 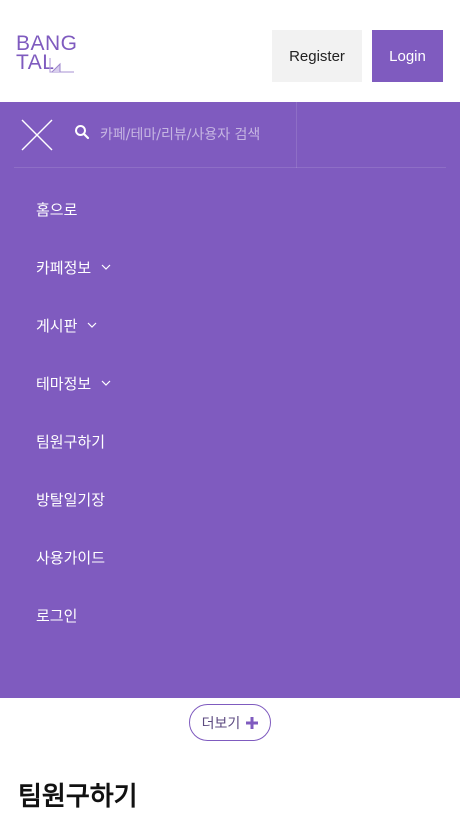 I want to click on menu-item-find-team: 팀원구하기, so click(x=70, y=441).